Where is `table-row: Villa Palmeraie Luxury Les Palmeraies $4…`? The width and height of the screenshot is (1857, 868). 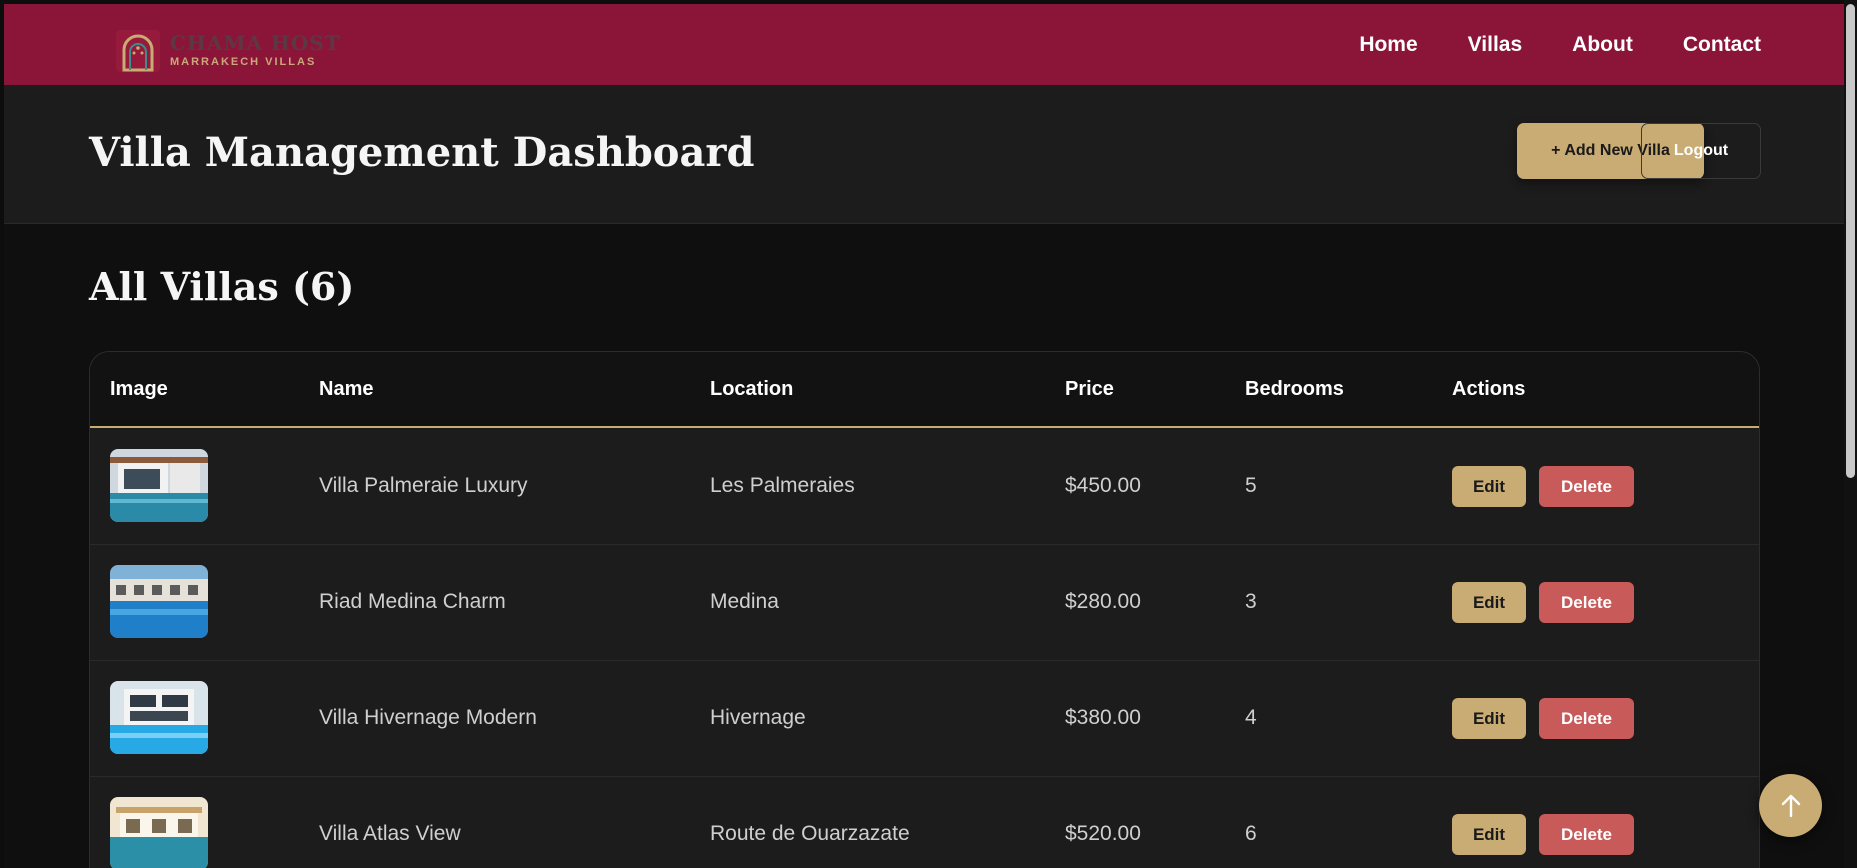
table-row: Villa Palmeraie Luxury Les Palmeraies $4… is located at coordinates (924, 486).